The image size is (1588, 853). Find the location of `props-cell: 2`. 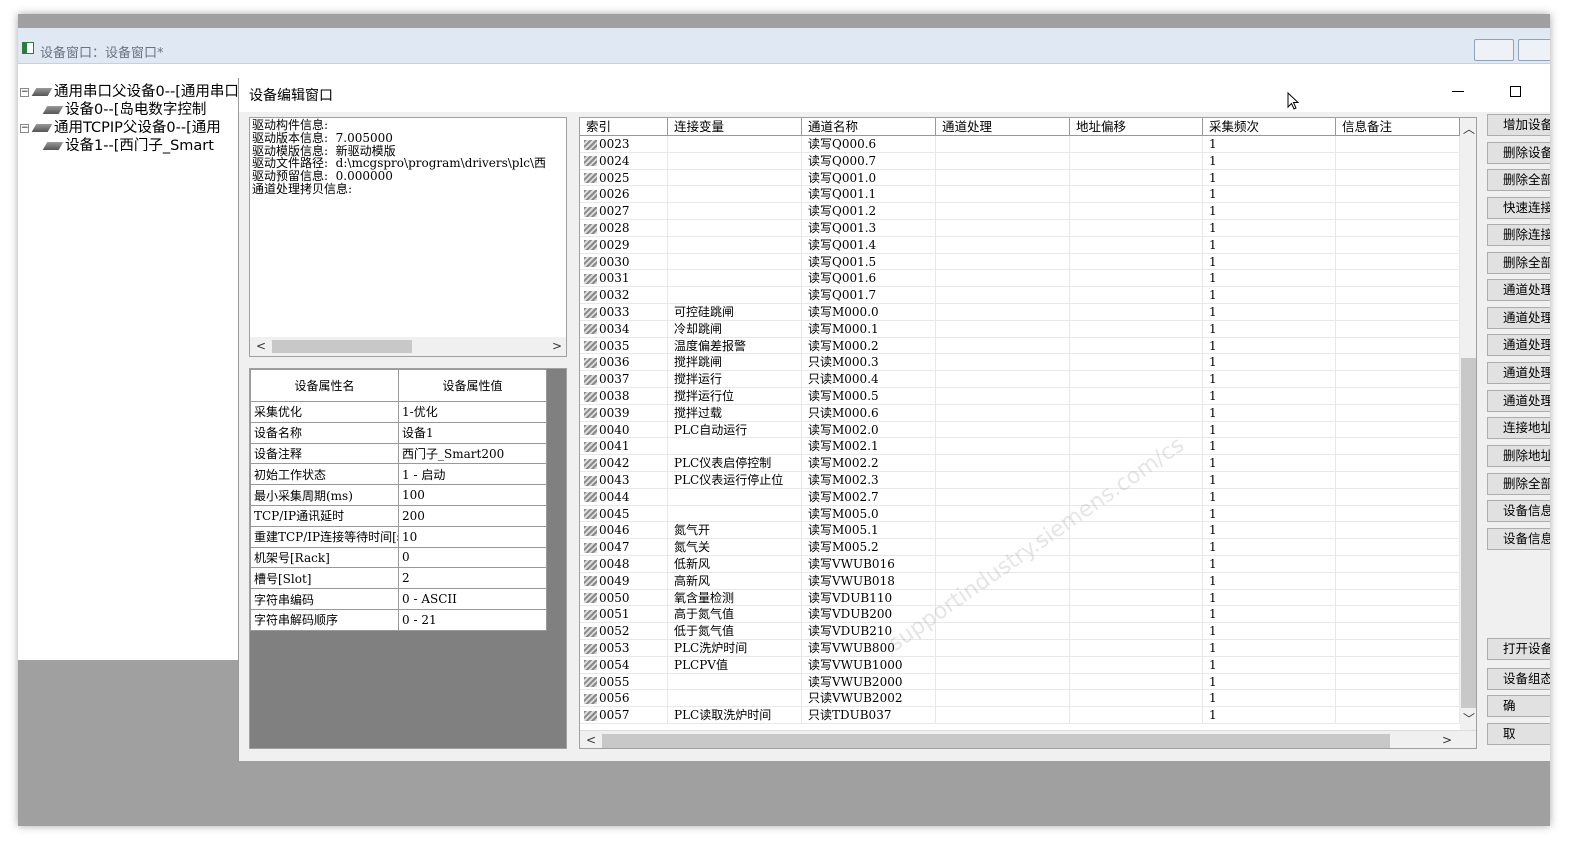

props-cell: 2 is located at coordinates (472, 578).